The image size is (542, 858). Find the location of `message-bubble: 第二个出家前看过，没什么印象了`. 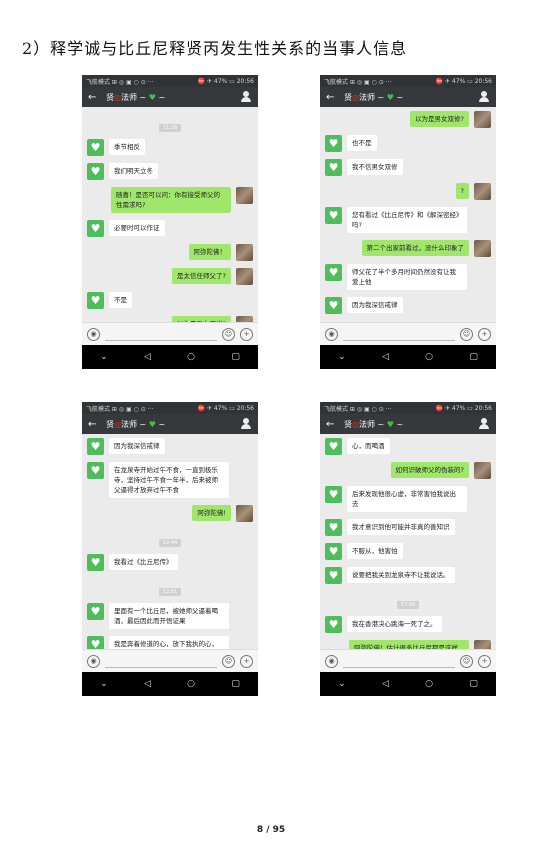

message-bubble: 第二个出家前看过，没什么印象了 is located at coordinates (415, 248).